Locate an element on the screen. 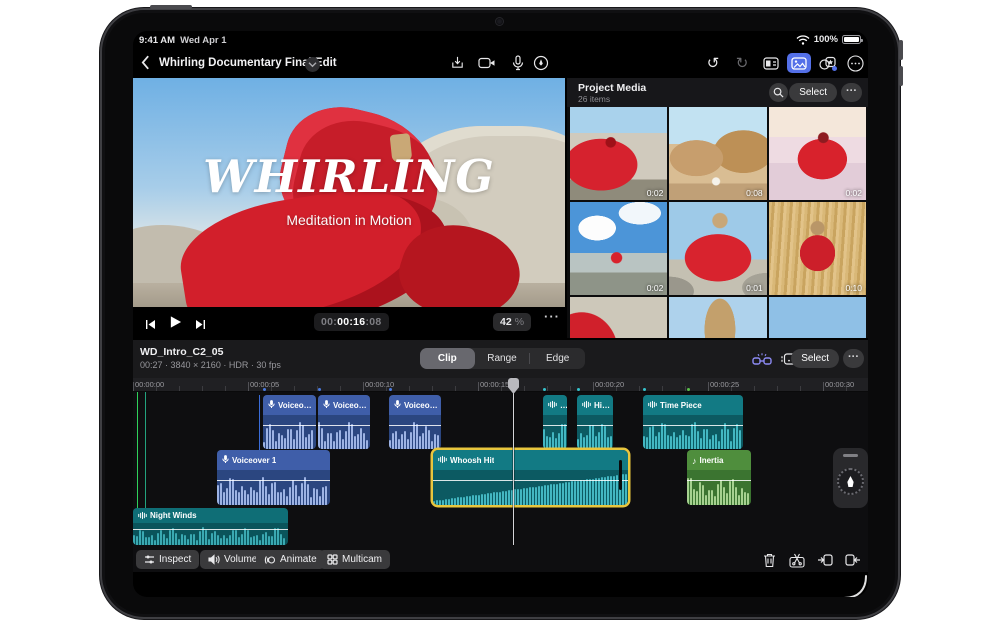 This screenshot has height=627, width=1000. undo-button: ↺ is located at coordinates (713, 63).